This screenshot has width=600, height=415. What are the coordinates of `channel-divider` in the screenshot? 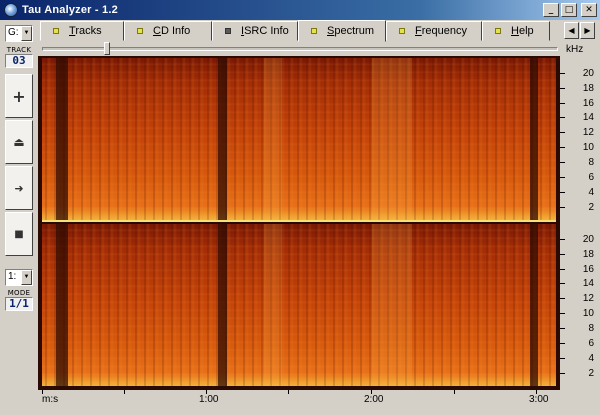 It's located at (299, 221).